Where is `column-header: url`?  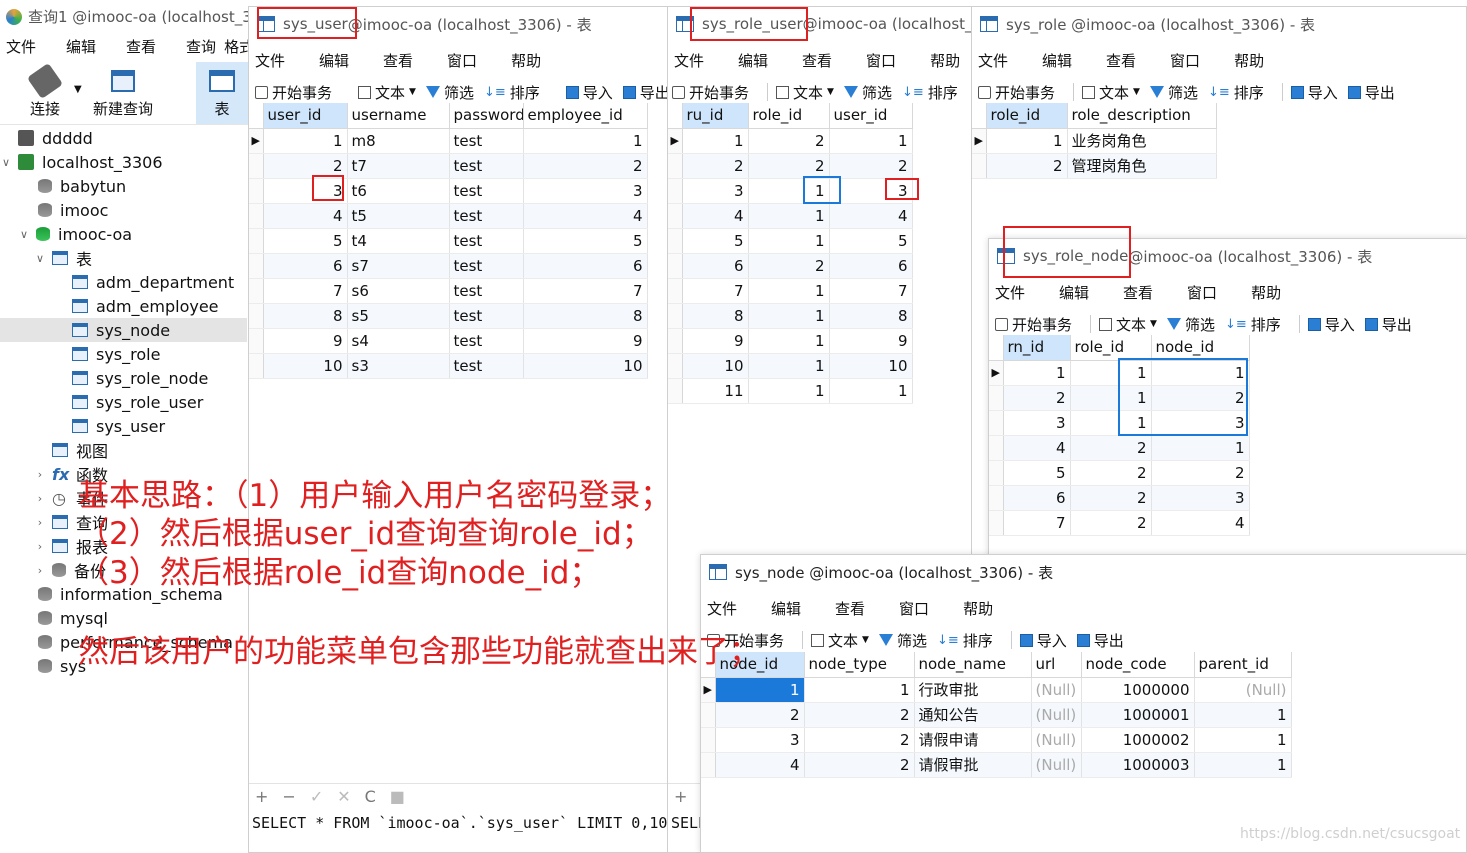 column-header: url is located at coordinates (1056, 665).